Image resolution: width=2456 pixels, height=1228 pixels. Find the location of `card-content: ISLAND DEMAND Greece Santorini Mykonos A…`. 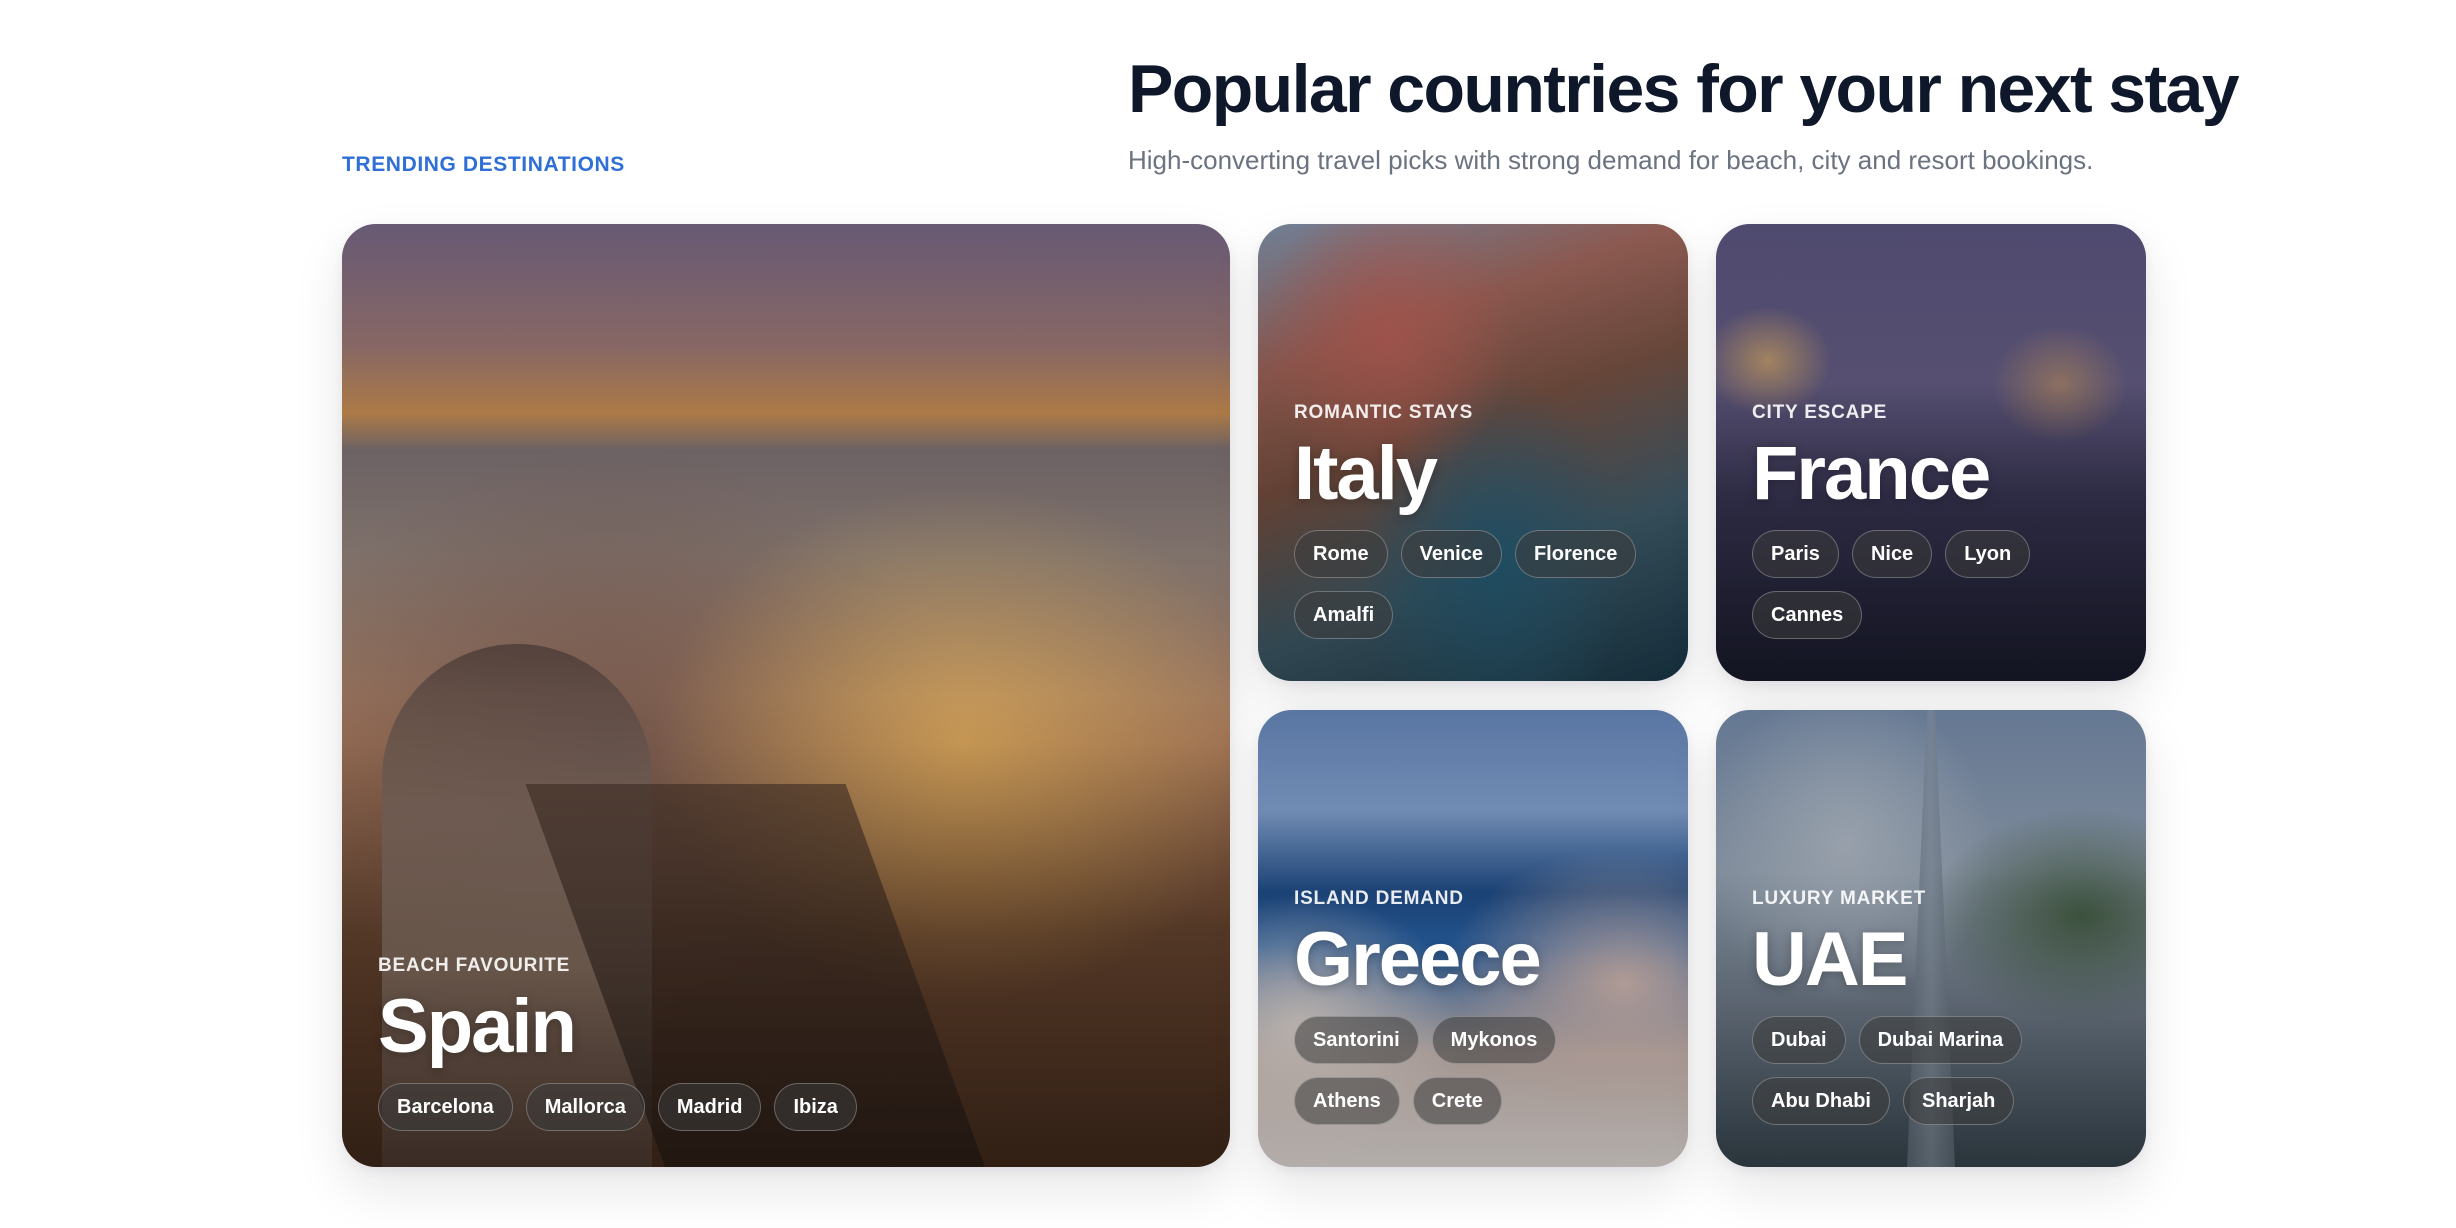

card-content: ISLAND DEMAND Greece Santorini Mykonos A… is located at coordinates (1479, 1006).